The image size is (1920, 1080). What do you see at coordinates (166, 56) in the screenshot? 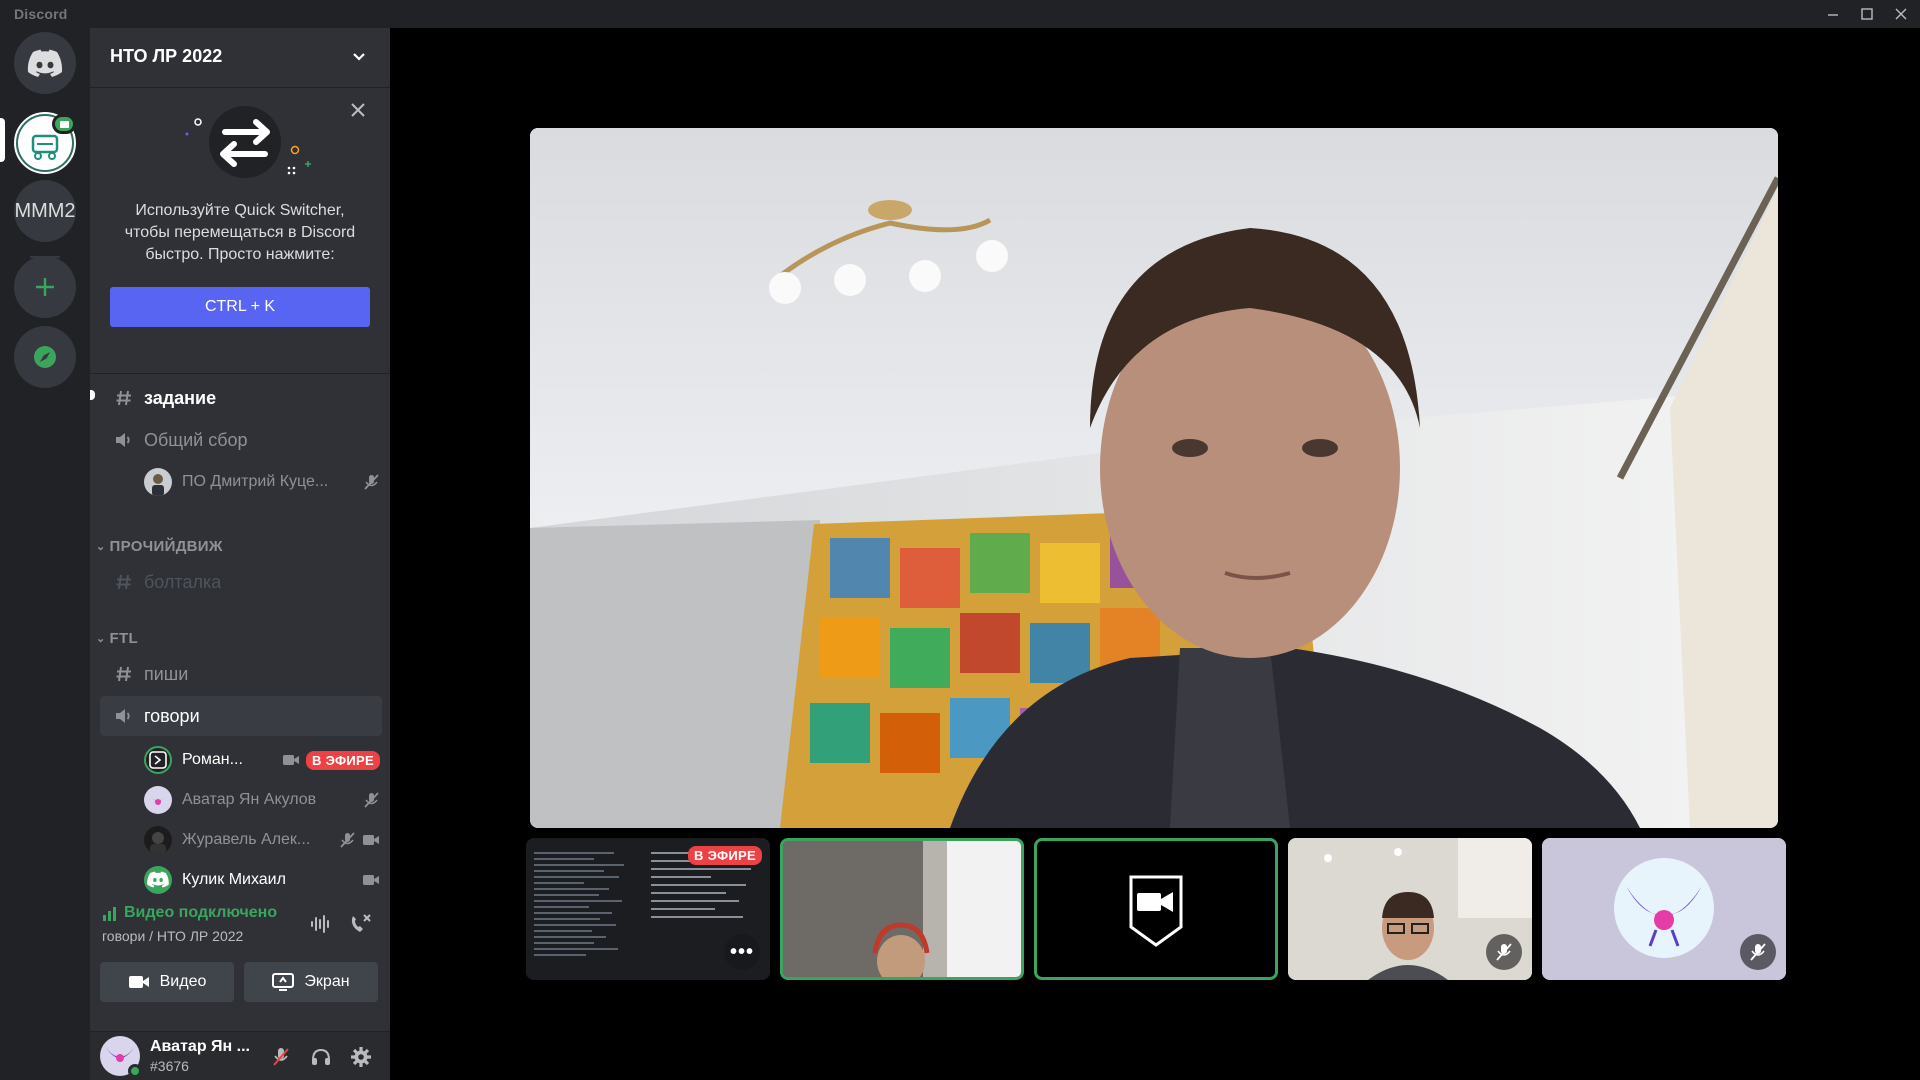
I see `server-name: НТО ЛР 2022` at bounding box center [166, 56].